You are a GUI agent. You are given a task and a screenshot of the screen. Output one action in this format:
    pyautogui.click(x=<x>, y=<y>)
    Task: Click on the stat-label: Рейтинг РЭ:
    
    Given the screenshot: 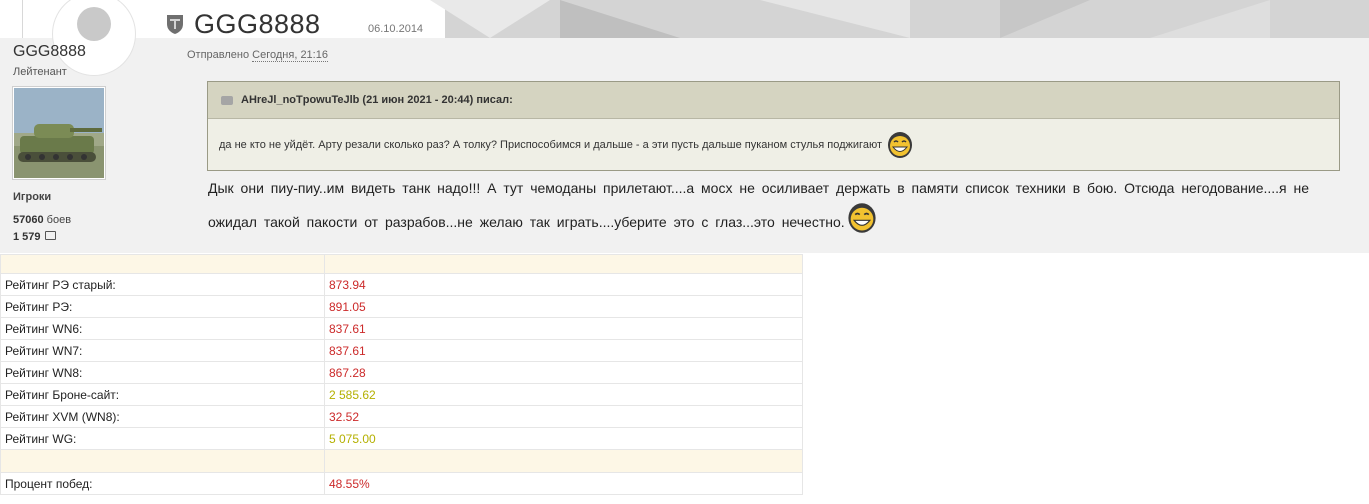 What is the action you would take?
    pyautogui.click(x=162, y=306)
    